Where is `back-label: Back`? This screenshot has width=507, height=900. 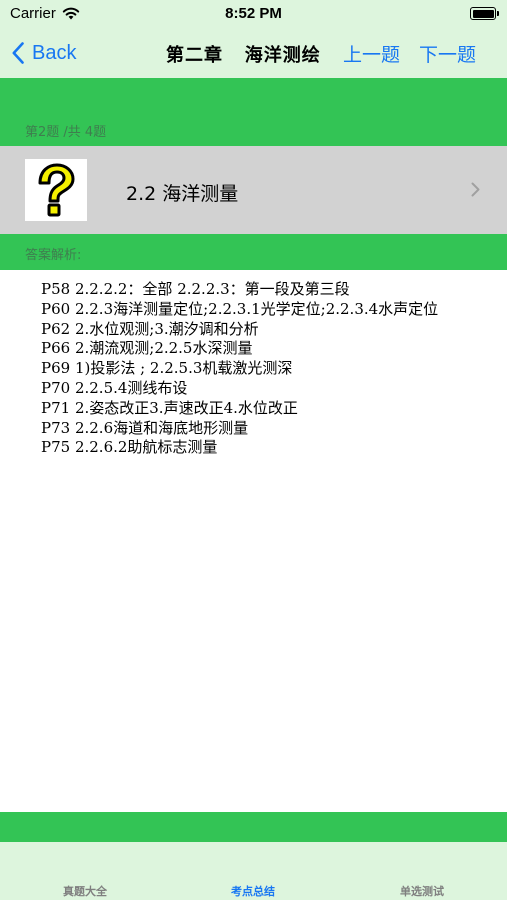
back-label: Back is located at coordinates (54, 52).